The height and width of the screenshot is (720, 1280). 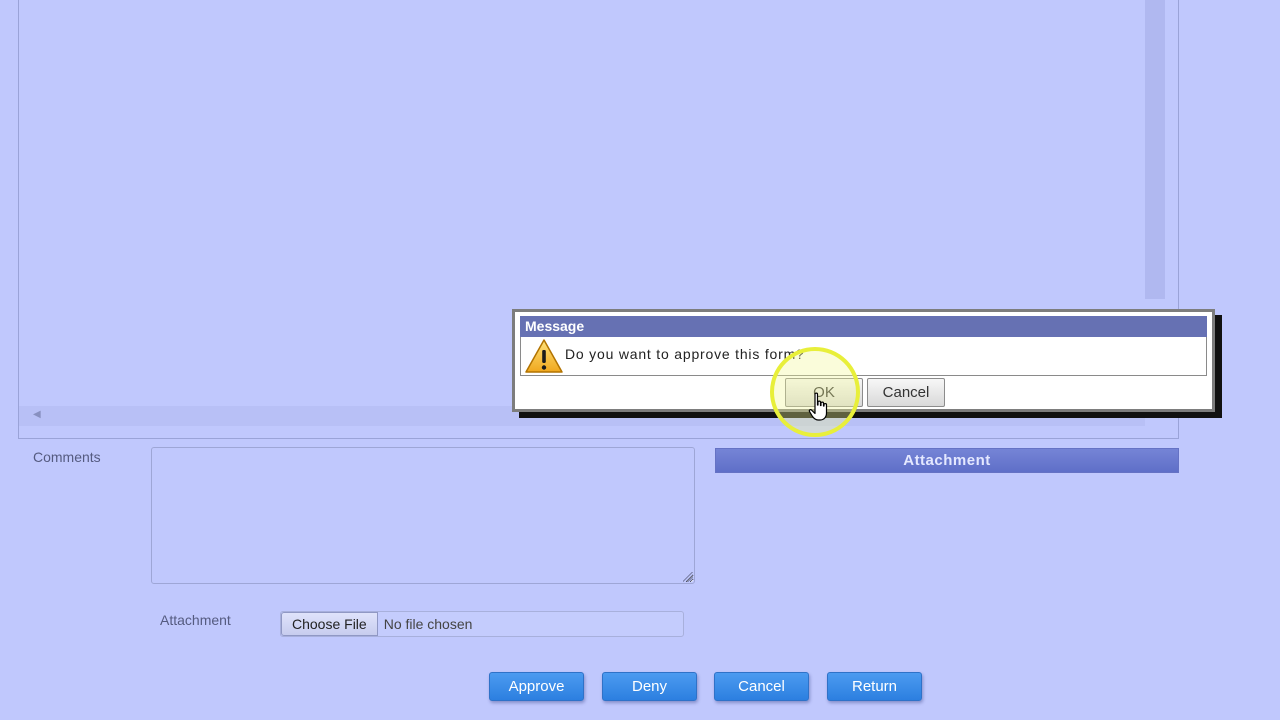 What do you see at coordinates (685, 354) in the screenshot?
I see `dialog-message: Do you want to approve this form?` at bounding box center [685, 354].